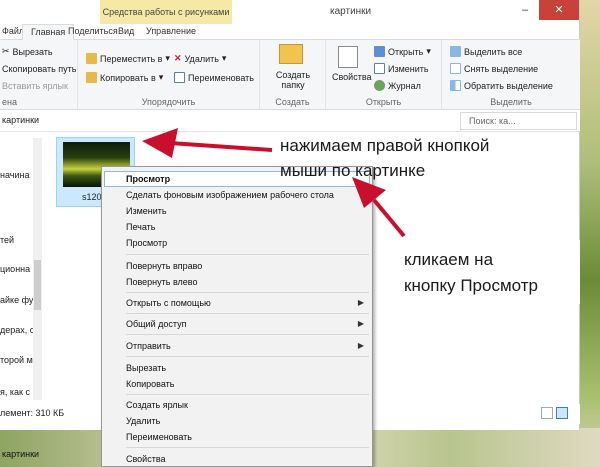 This screenshot has height=467, width=600. Describe the element at coordinates (207, 143) in the screenshot. I see `arrow-to-thumbnail` at that location.